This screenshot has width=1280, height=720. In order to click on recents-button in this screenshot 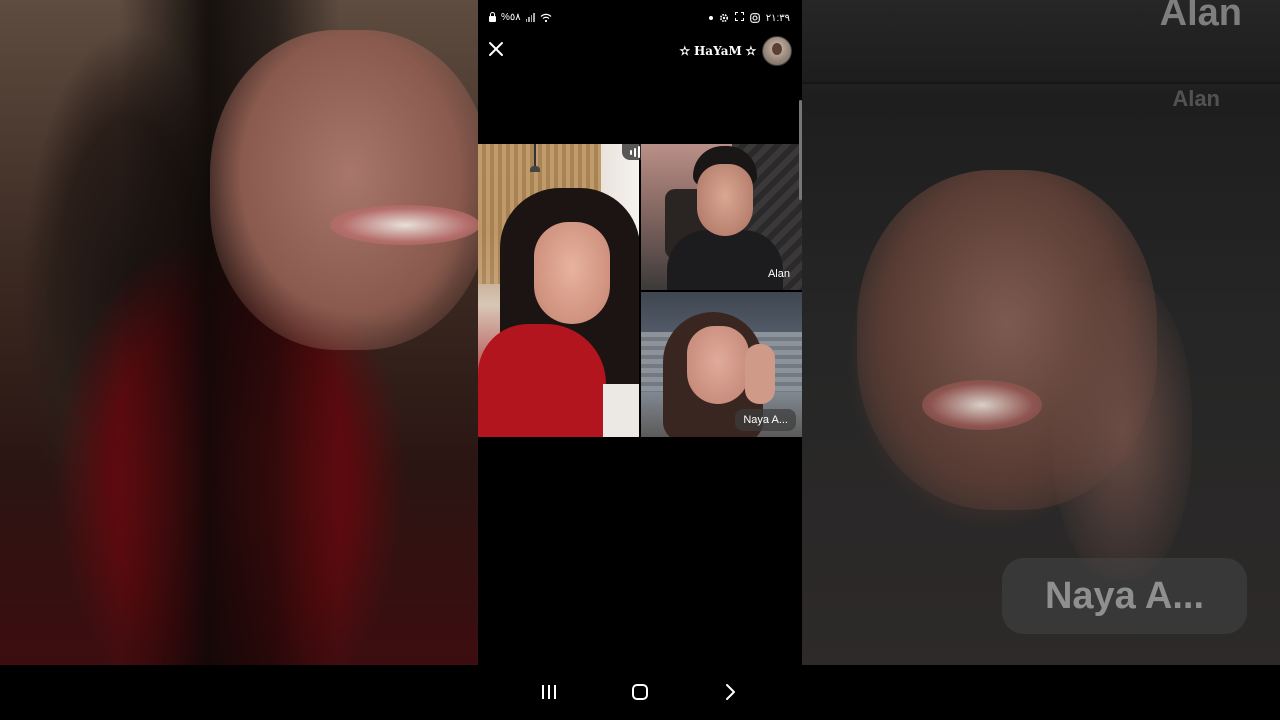, I will do `click(549, 692)`.